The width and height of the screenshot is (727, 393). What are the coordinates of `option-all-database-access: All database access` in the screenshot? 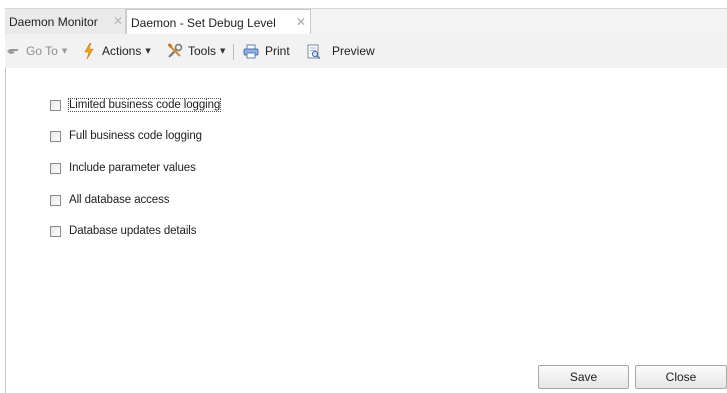 It's located at (109, 200).